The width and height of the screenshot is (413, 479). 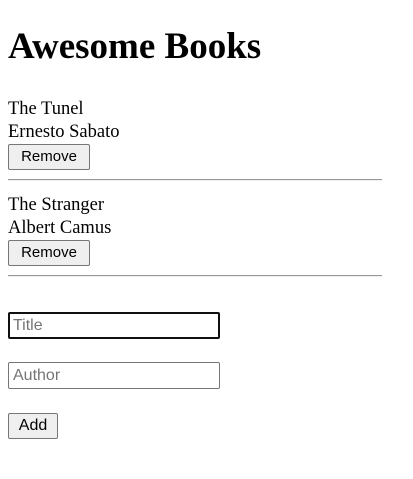 What do you see at coordinates (33, 426) in the screenshot?
I see `add-book-button: Add` at bounding box center [33, 426].